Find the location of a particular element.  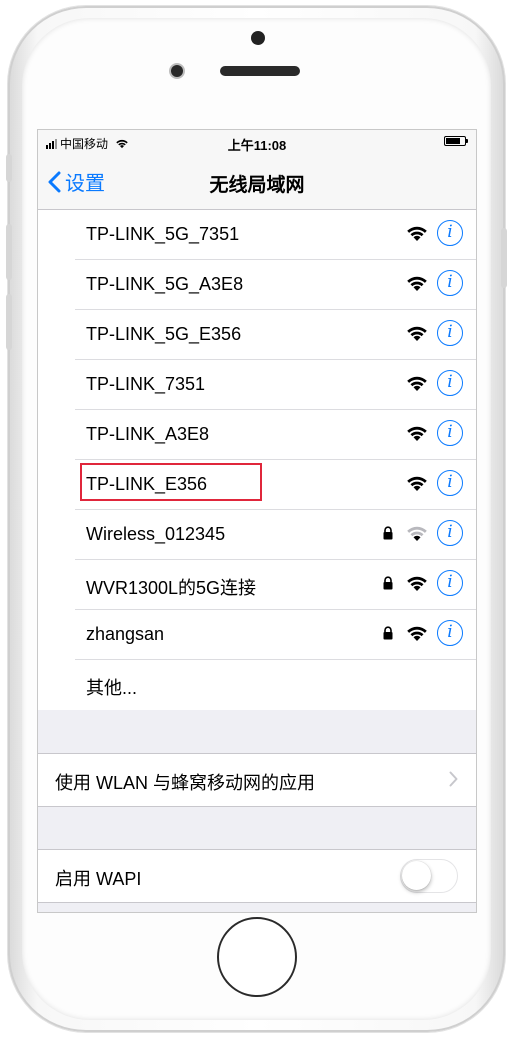

network-row: TP-LINK_5G_7351 i is located at coordinates (257, 235).